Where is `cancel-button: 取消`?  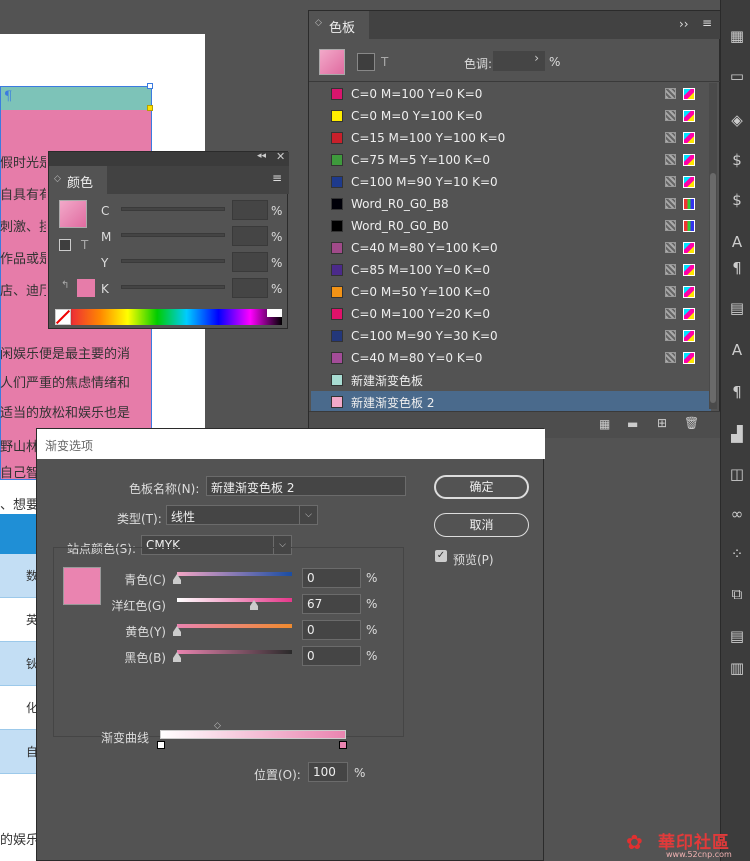 cancel-button: 取消 is located at coordinates (481, 525).